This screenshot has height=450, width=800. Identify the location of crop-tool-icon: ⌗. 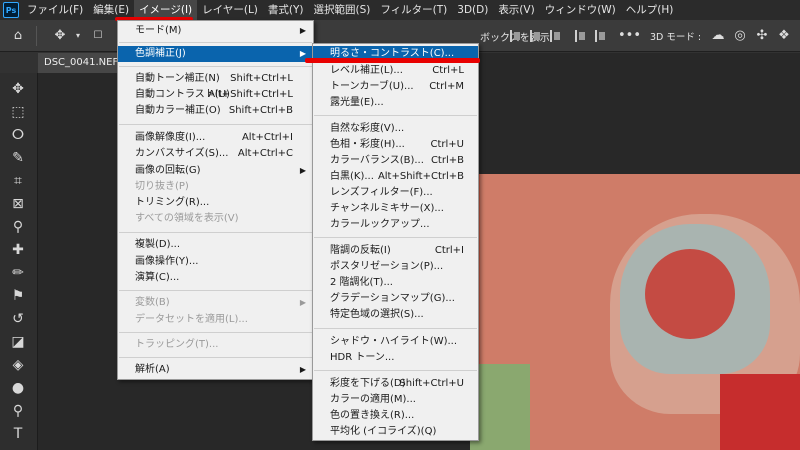
(18, 181).